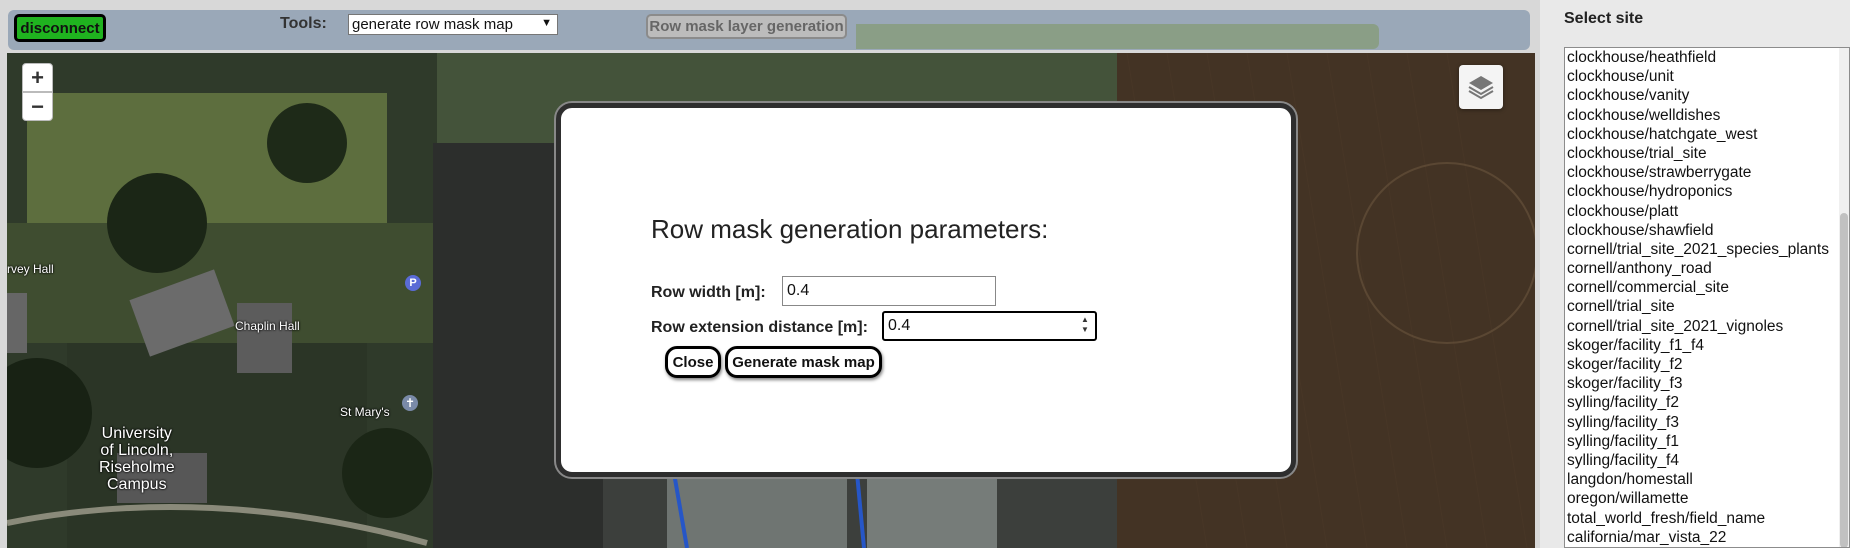 This screenshot has width=1850, height=548. I want to click on site-list-item: sylling/facility_f3, so click(1707, 422).